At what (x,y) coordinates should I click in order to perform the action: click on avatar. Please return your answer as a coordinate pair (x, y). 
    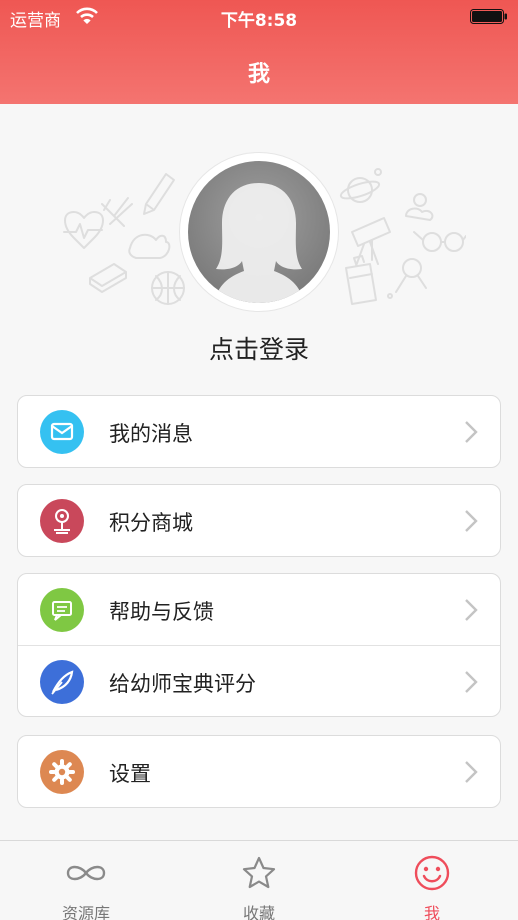
    Looking at the image, I should click on (259, 232).